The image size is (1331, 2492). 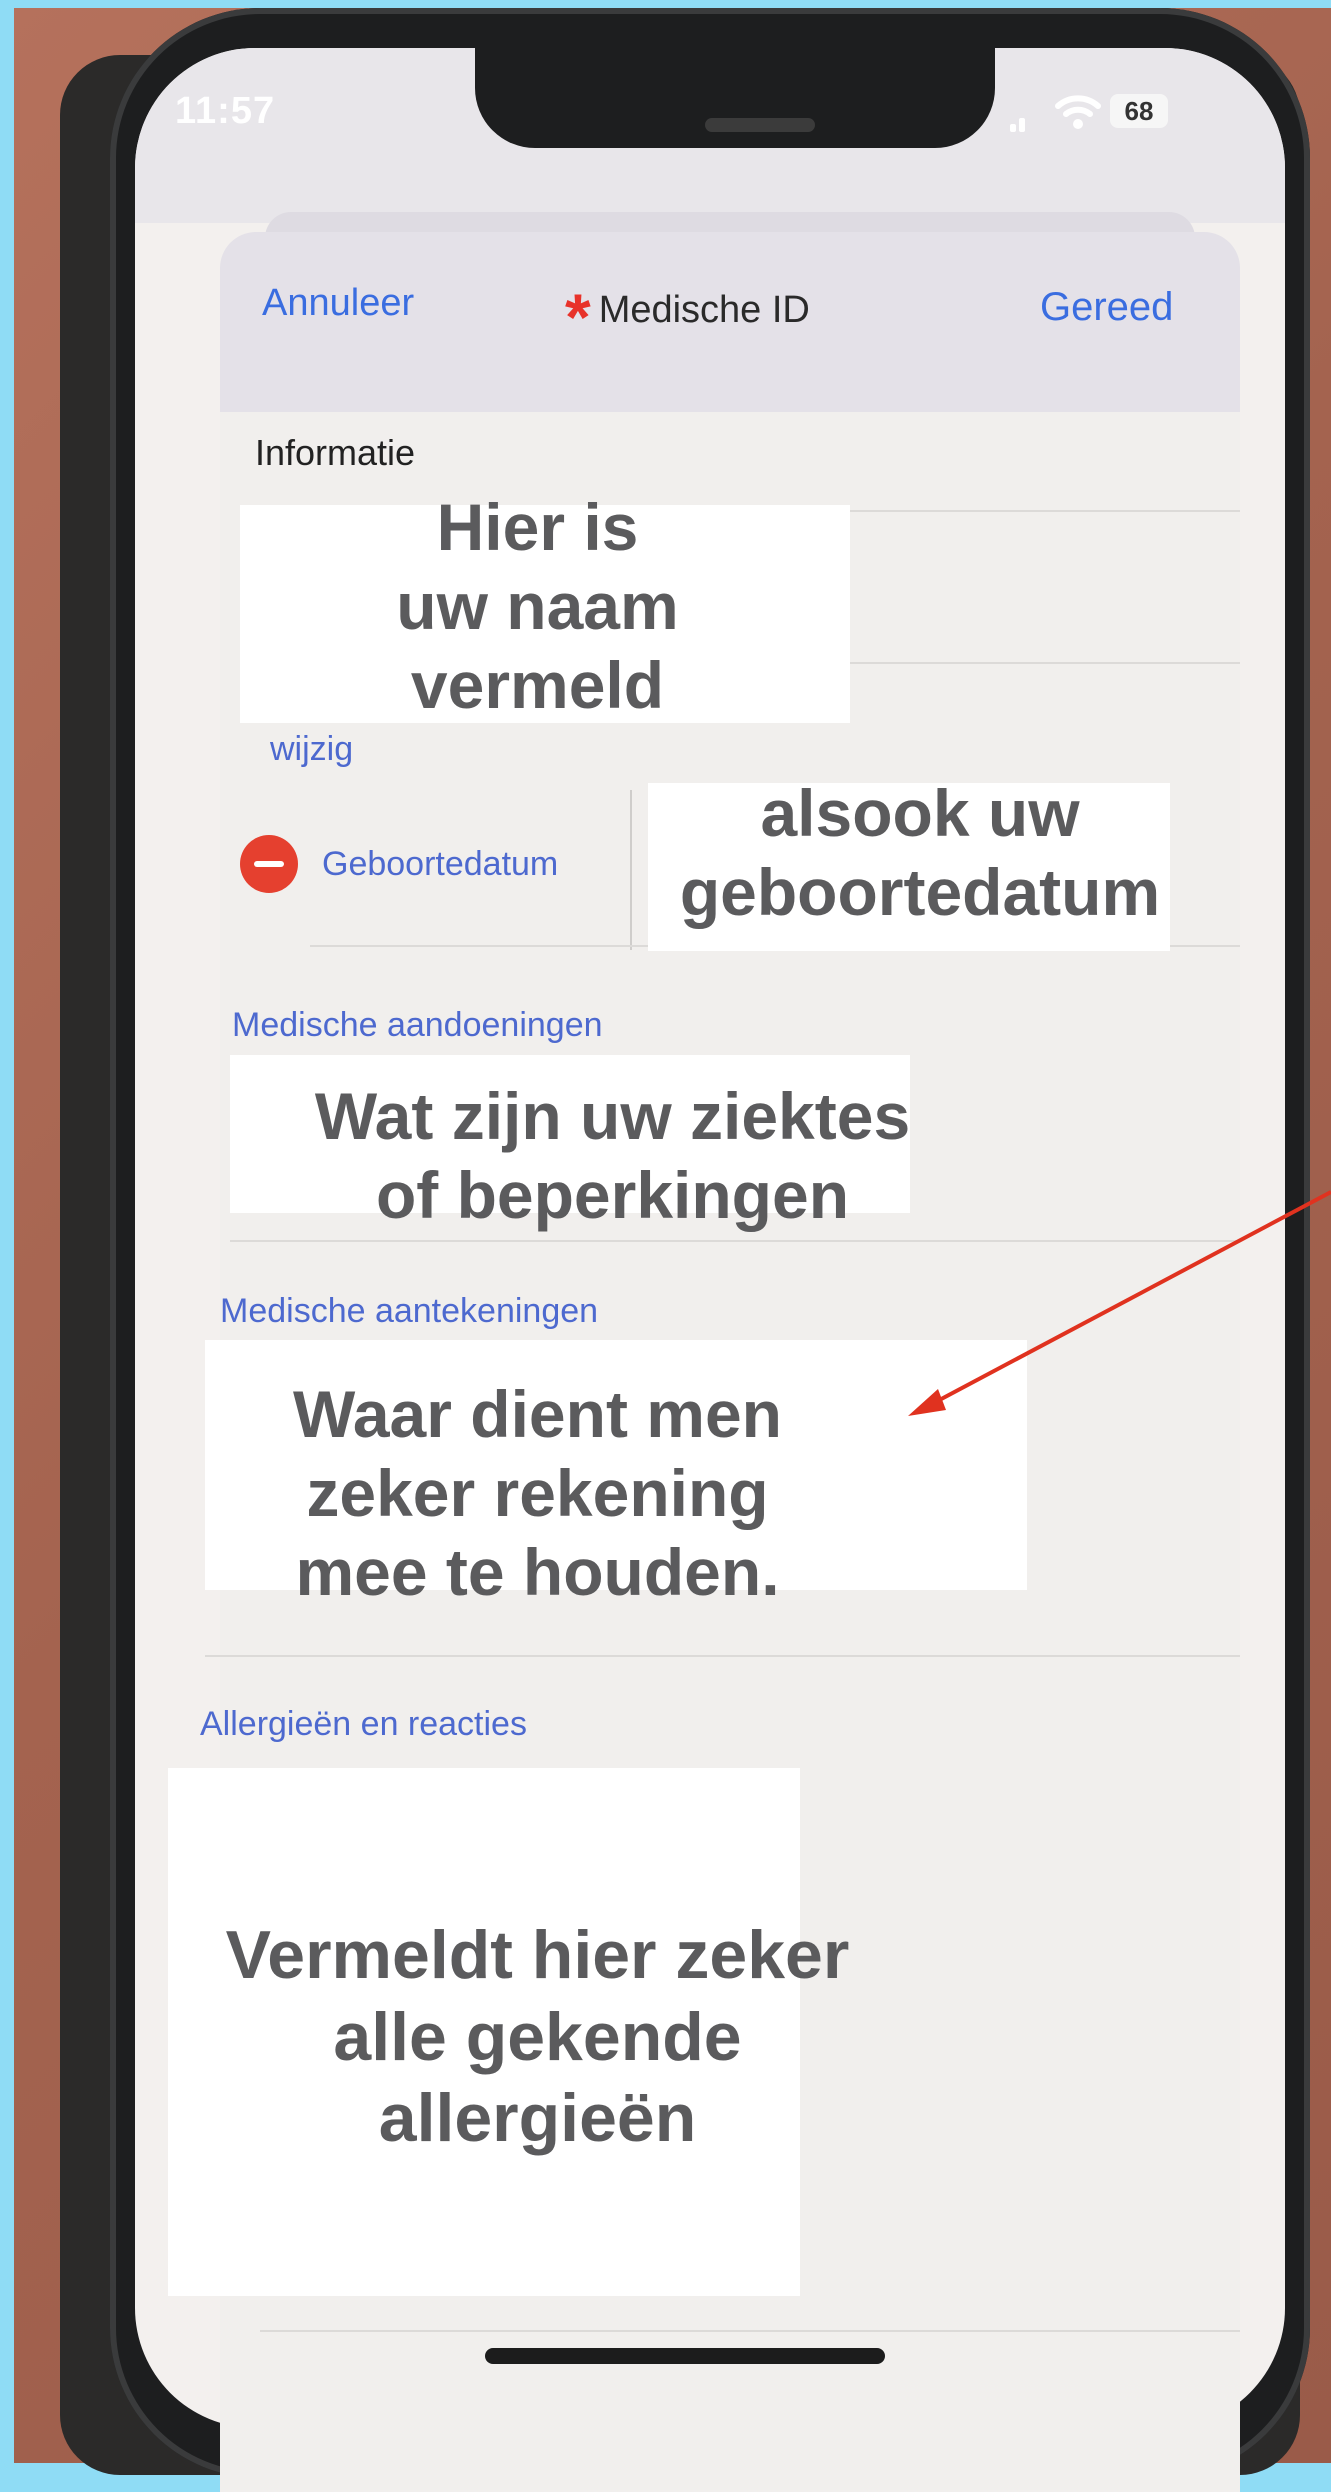 I want to click on asterisk-icon: *, so click(x=578, y=317).